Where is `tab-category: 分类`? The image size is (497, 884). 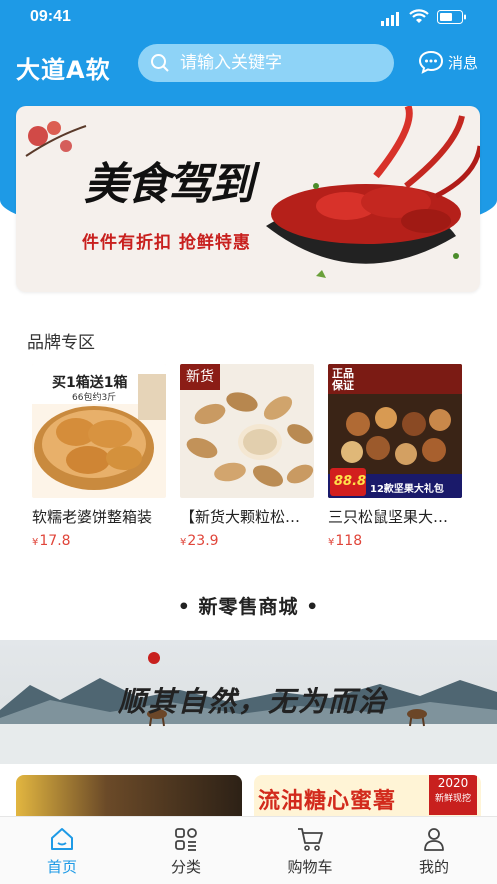 tab-category: 分类 is located at coordinates (186, 851).